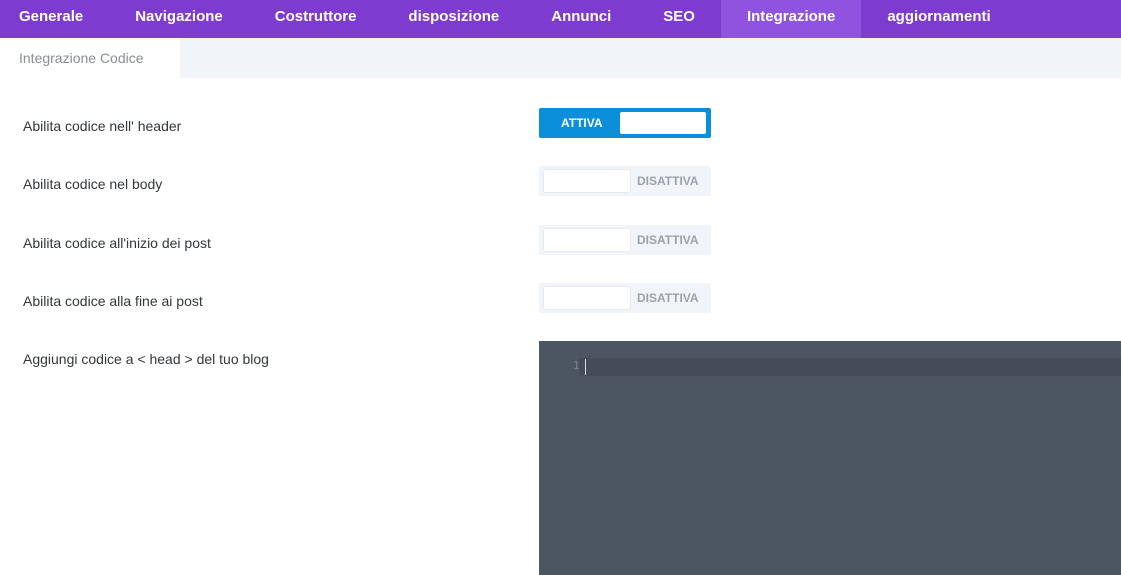  I want to click on tab-integrazione: Integrazione, so click(791, 19).